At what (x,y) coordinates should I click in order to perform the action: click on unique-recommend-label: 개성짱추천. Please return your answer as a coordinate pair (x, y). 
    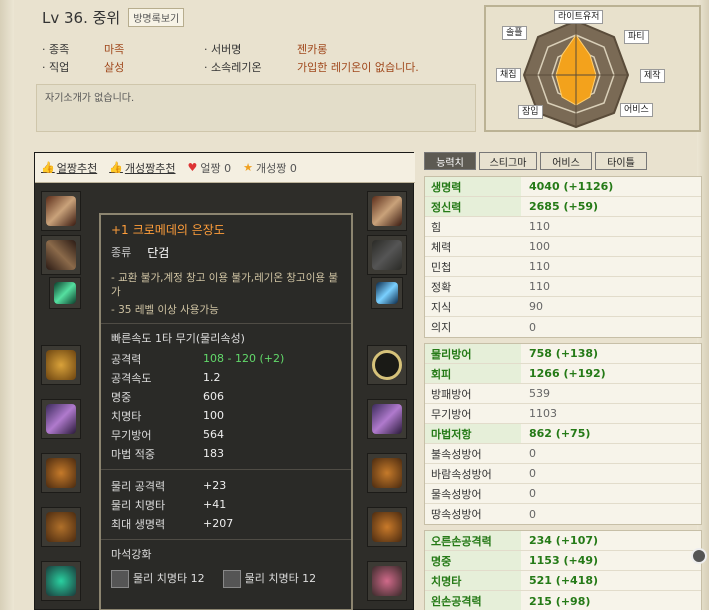
    Looking at the image, I should click on (150, 168).